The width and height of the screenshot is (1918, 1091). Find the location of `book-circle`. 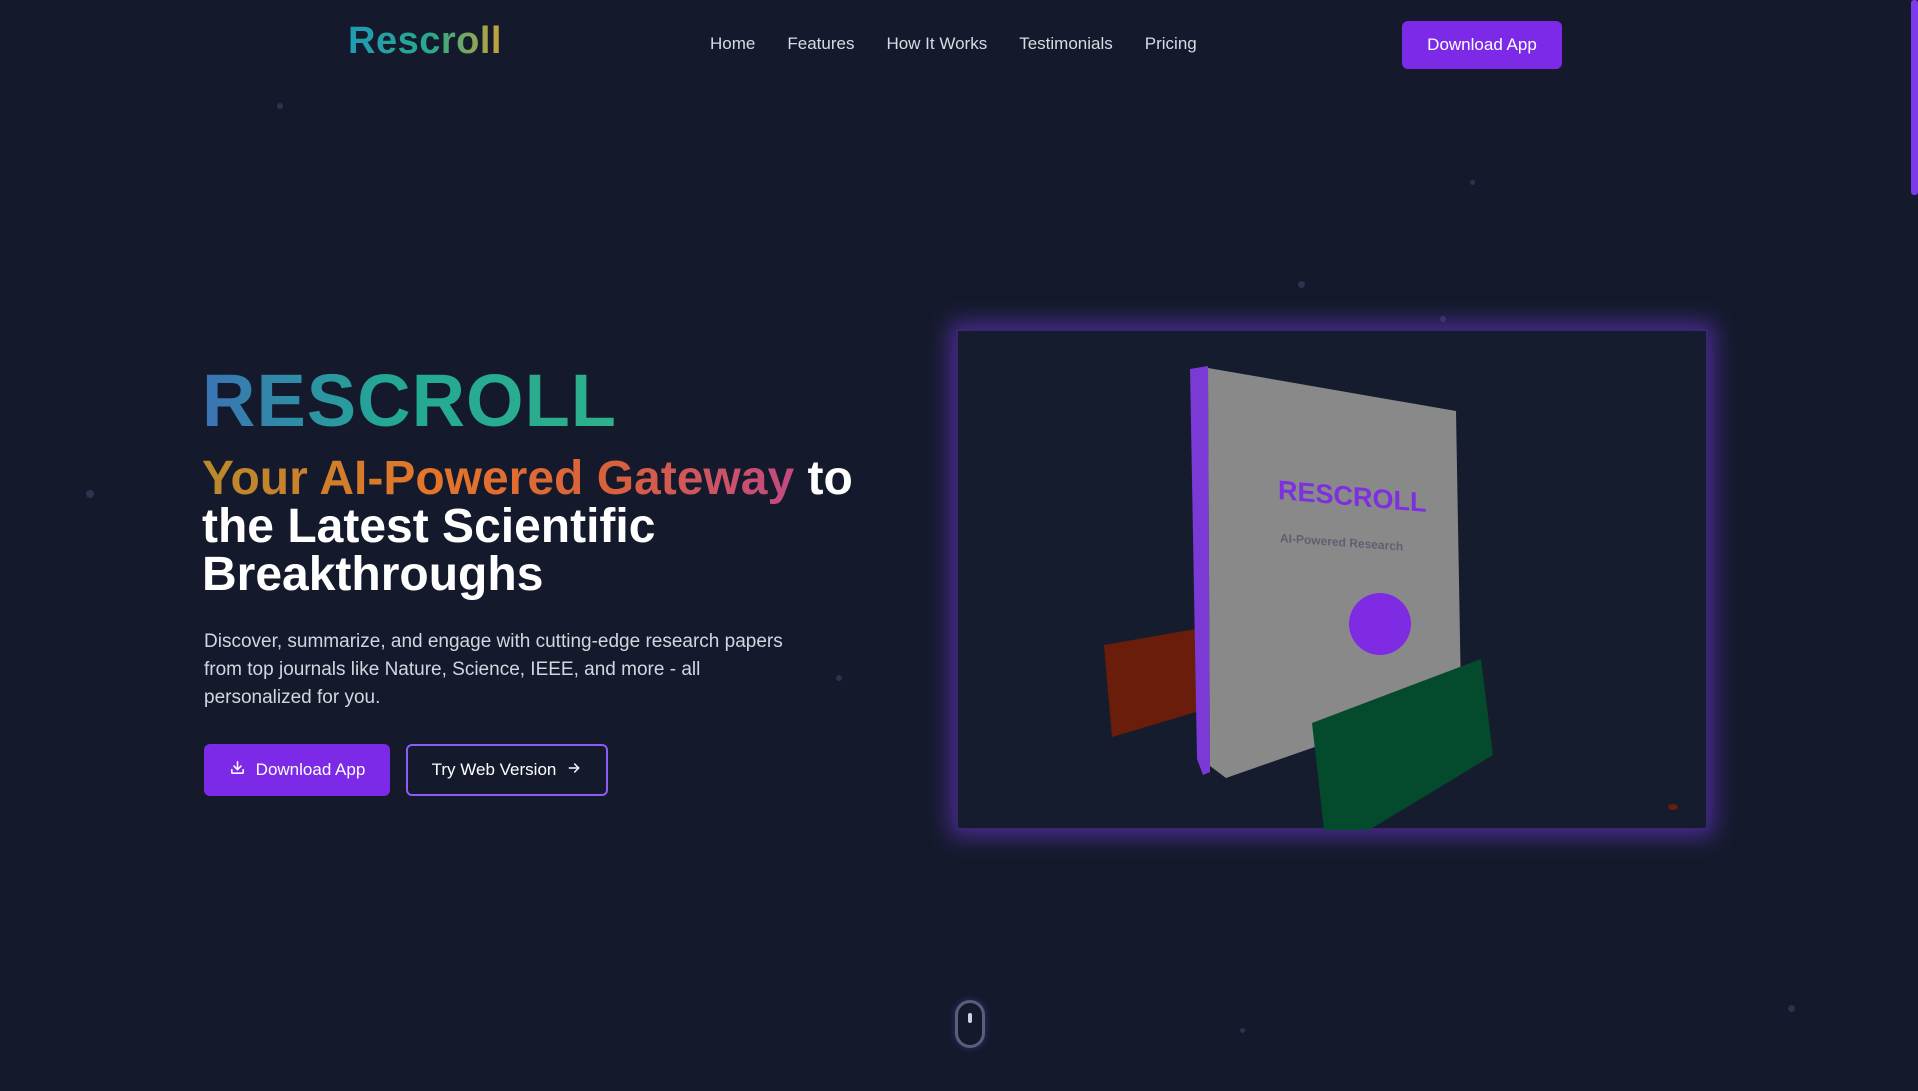

book-circle is located at coordinates (1380, 624).